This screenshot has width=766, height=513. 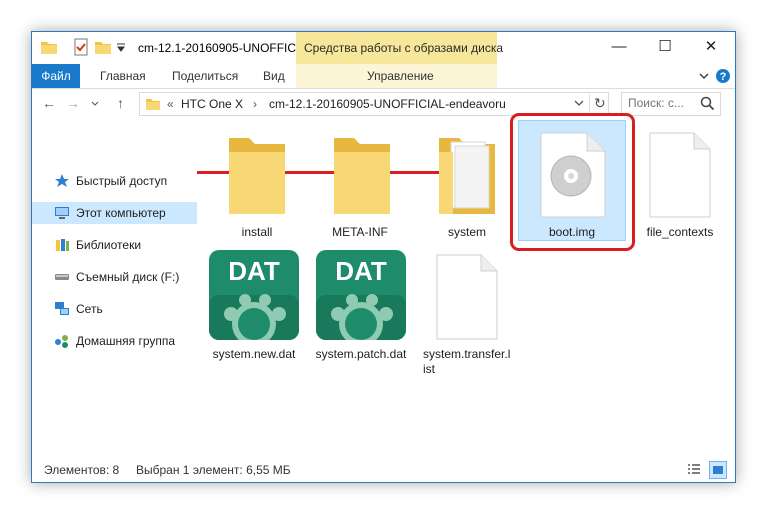 I want to click on sidebar-item-network: Сеть, so click(x=114, y=309).